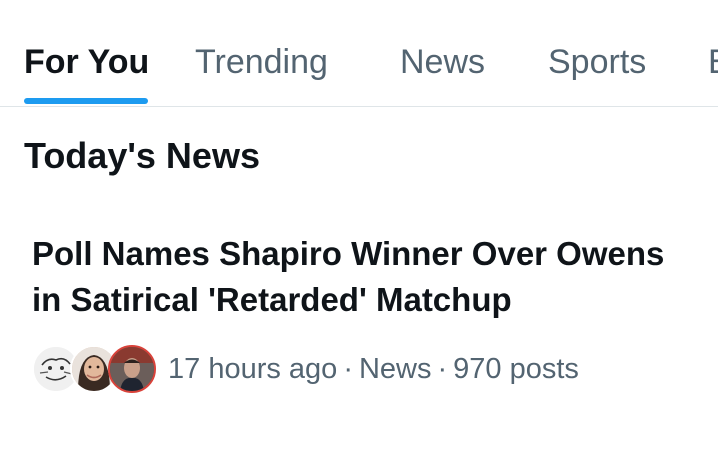 The width and height of the screenshot is (718, 460). I want to click on tab-trending: Trending, so click(261, 62).